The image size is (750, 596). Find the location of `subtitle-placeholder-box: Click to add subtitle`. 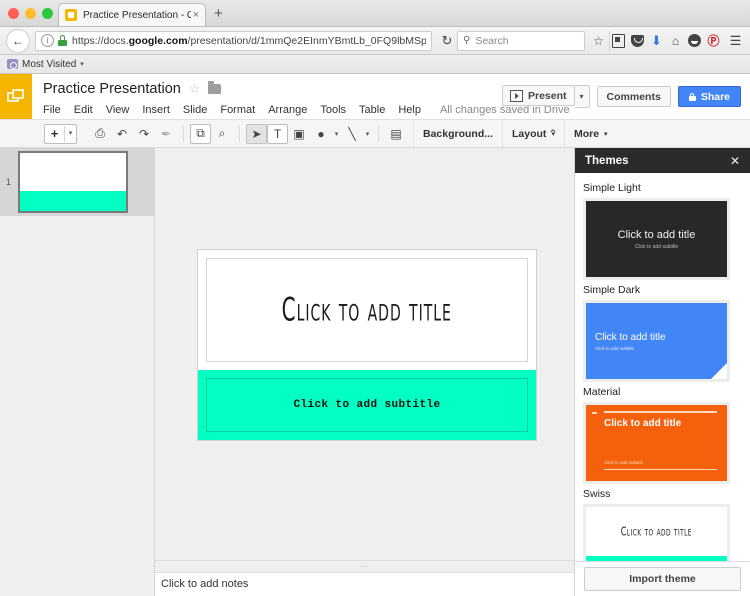

subtitle-placeholder-box: Click to add subtitle is located at coordinates (367, 405).